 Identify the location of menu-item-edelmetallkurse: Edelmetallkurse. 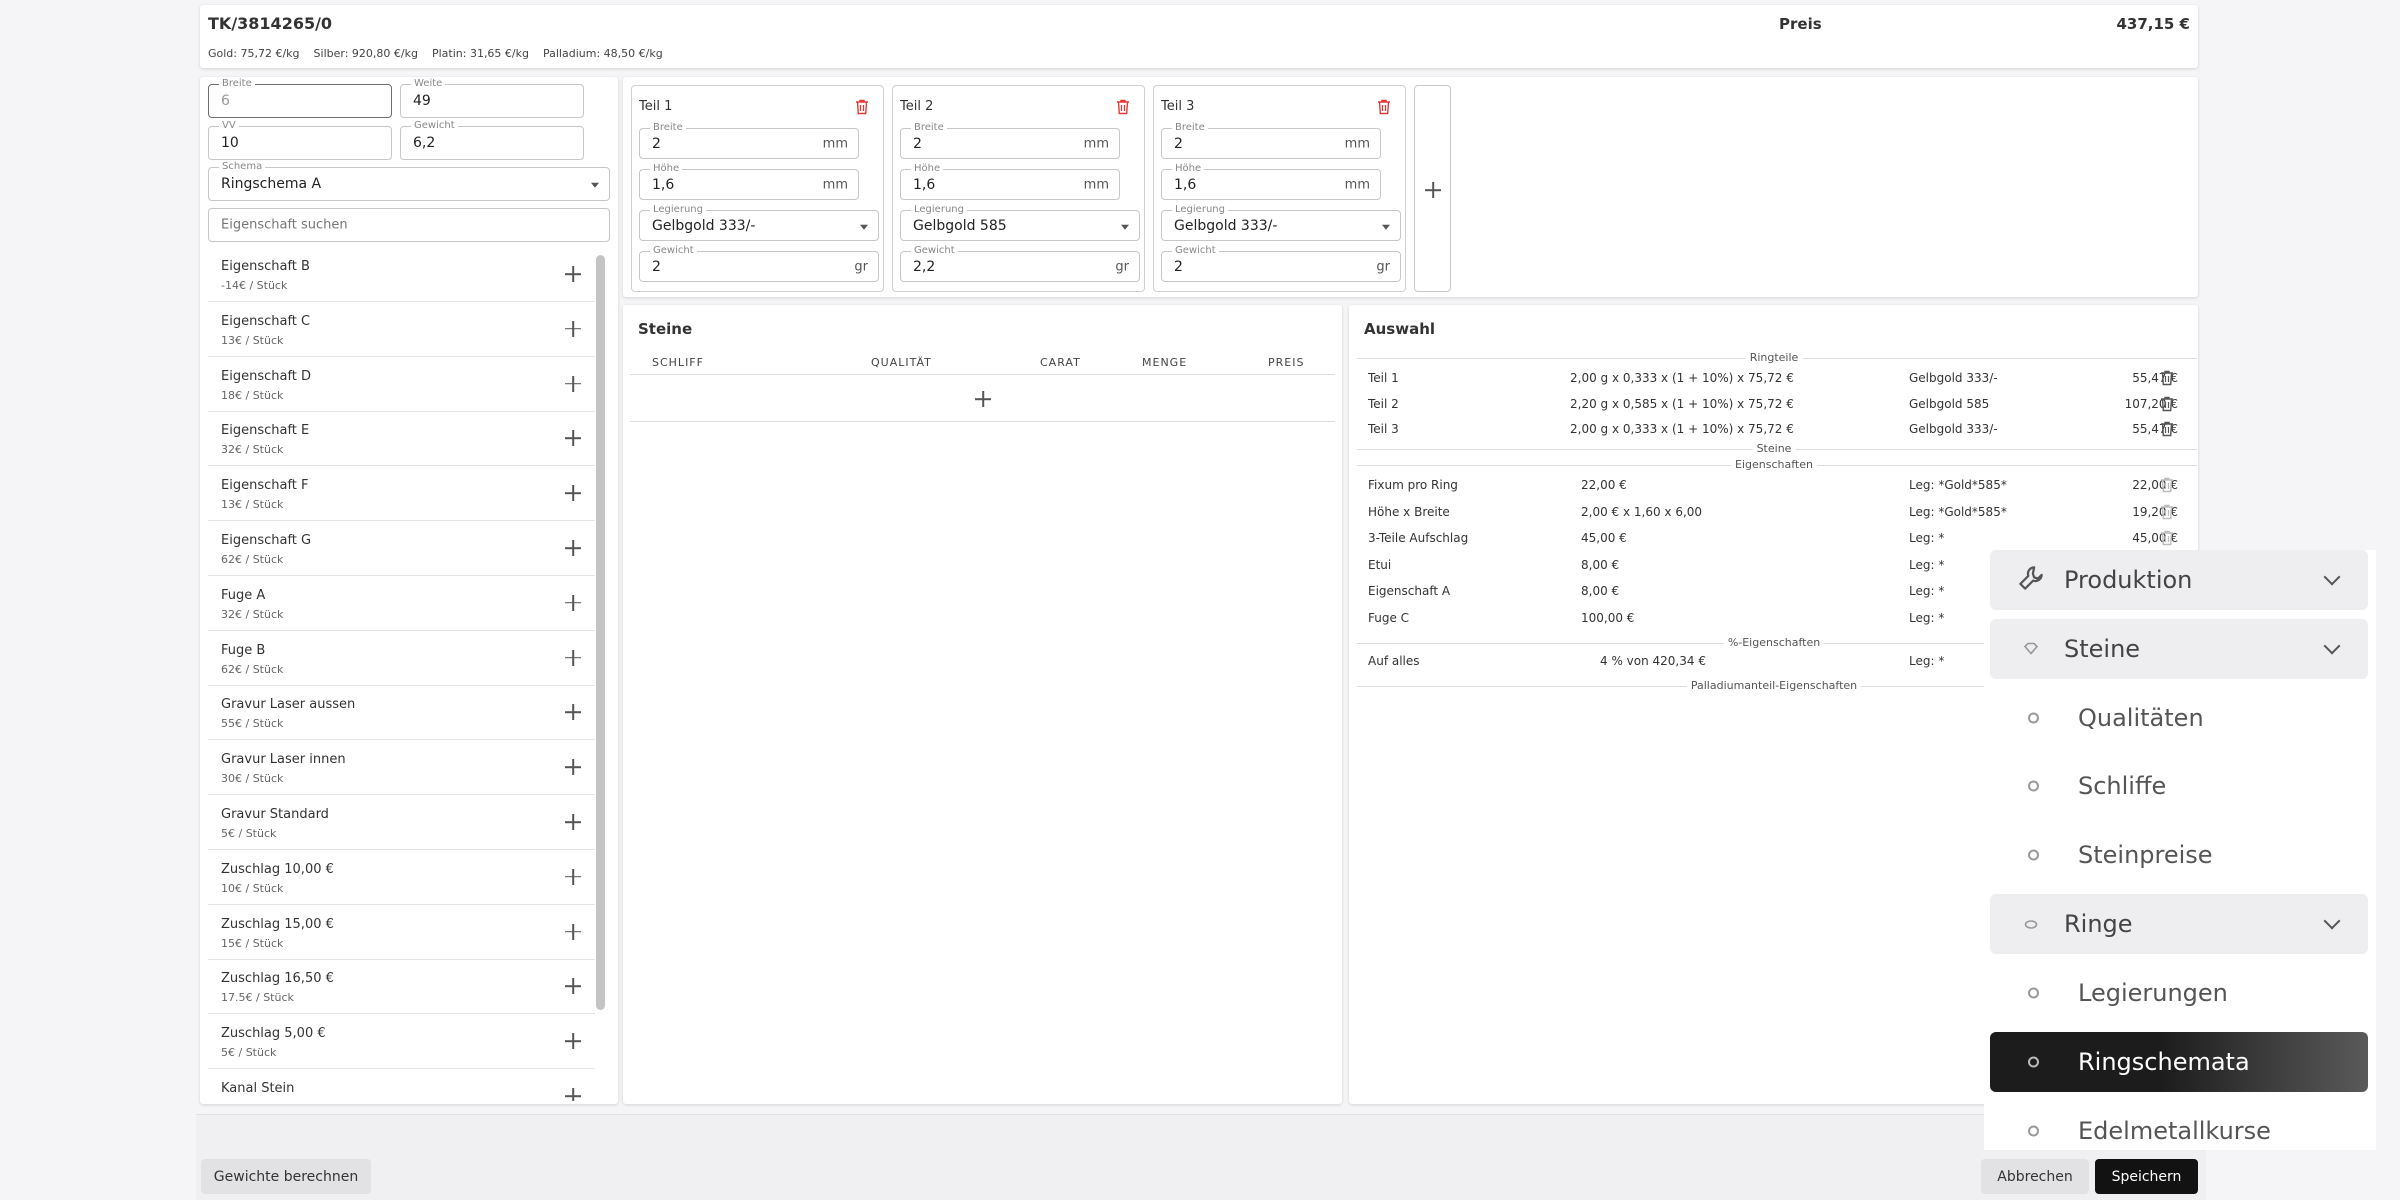
(2179, 1131).